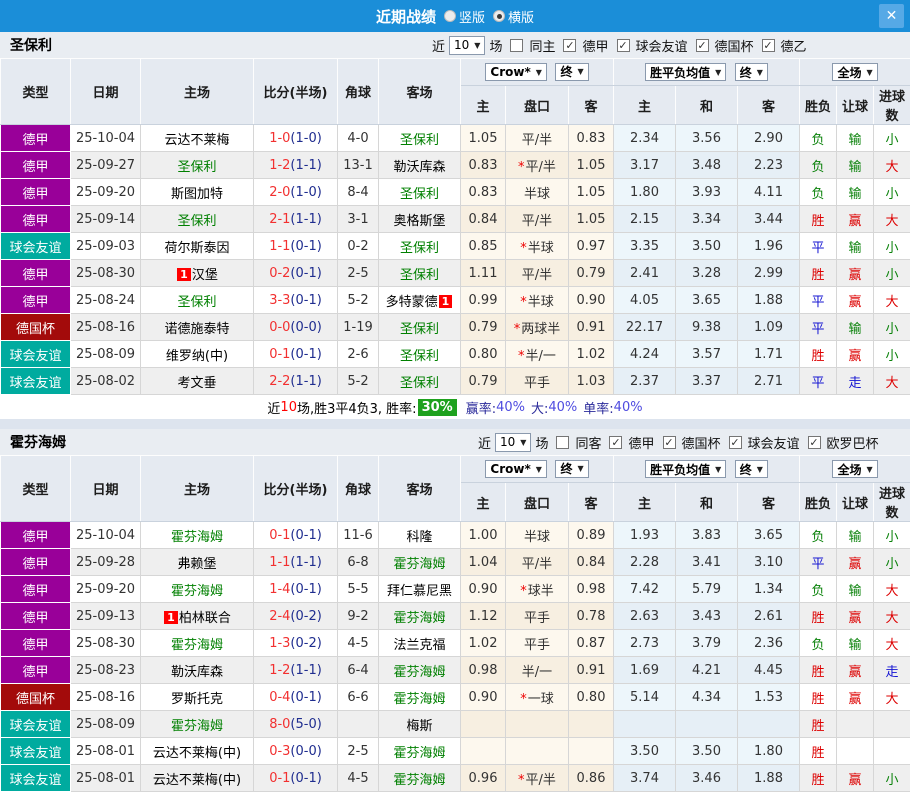 The image size is (910, 792). I want to click on team-name: 圣保利, so click(419, 275).